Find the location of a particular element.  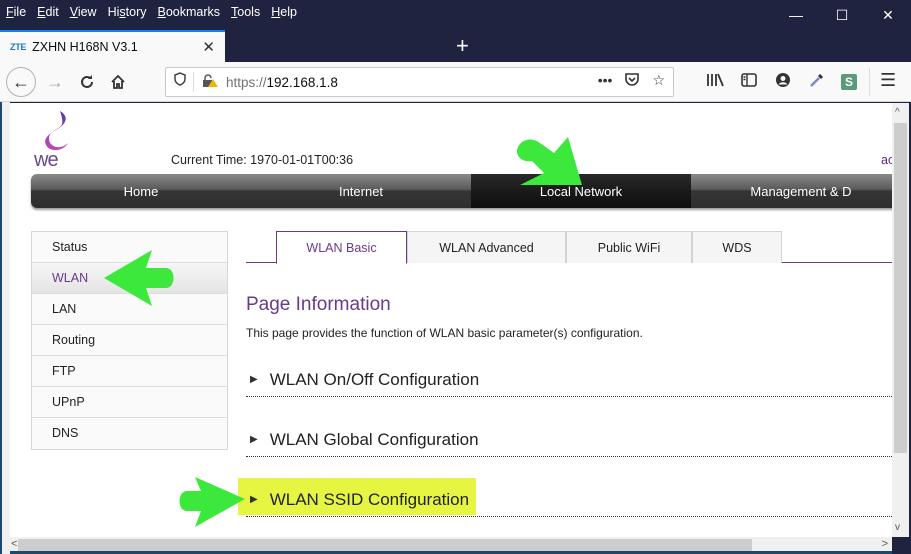

insecure-lock-icon is located at coordinates (210, 82).